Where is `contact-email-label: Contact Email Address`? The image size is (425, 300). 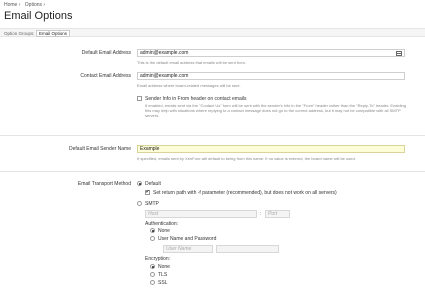
contact-email-label: Contact Email Address is located at coordinates (105, 76).